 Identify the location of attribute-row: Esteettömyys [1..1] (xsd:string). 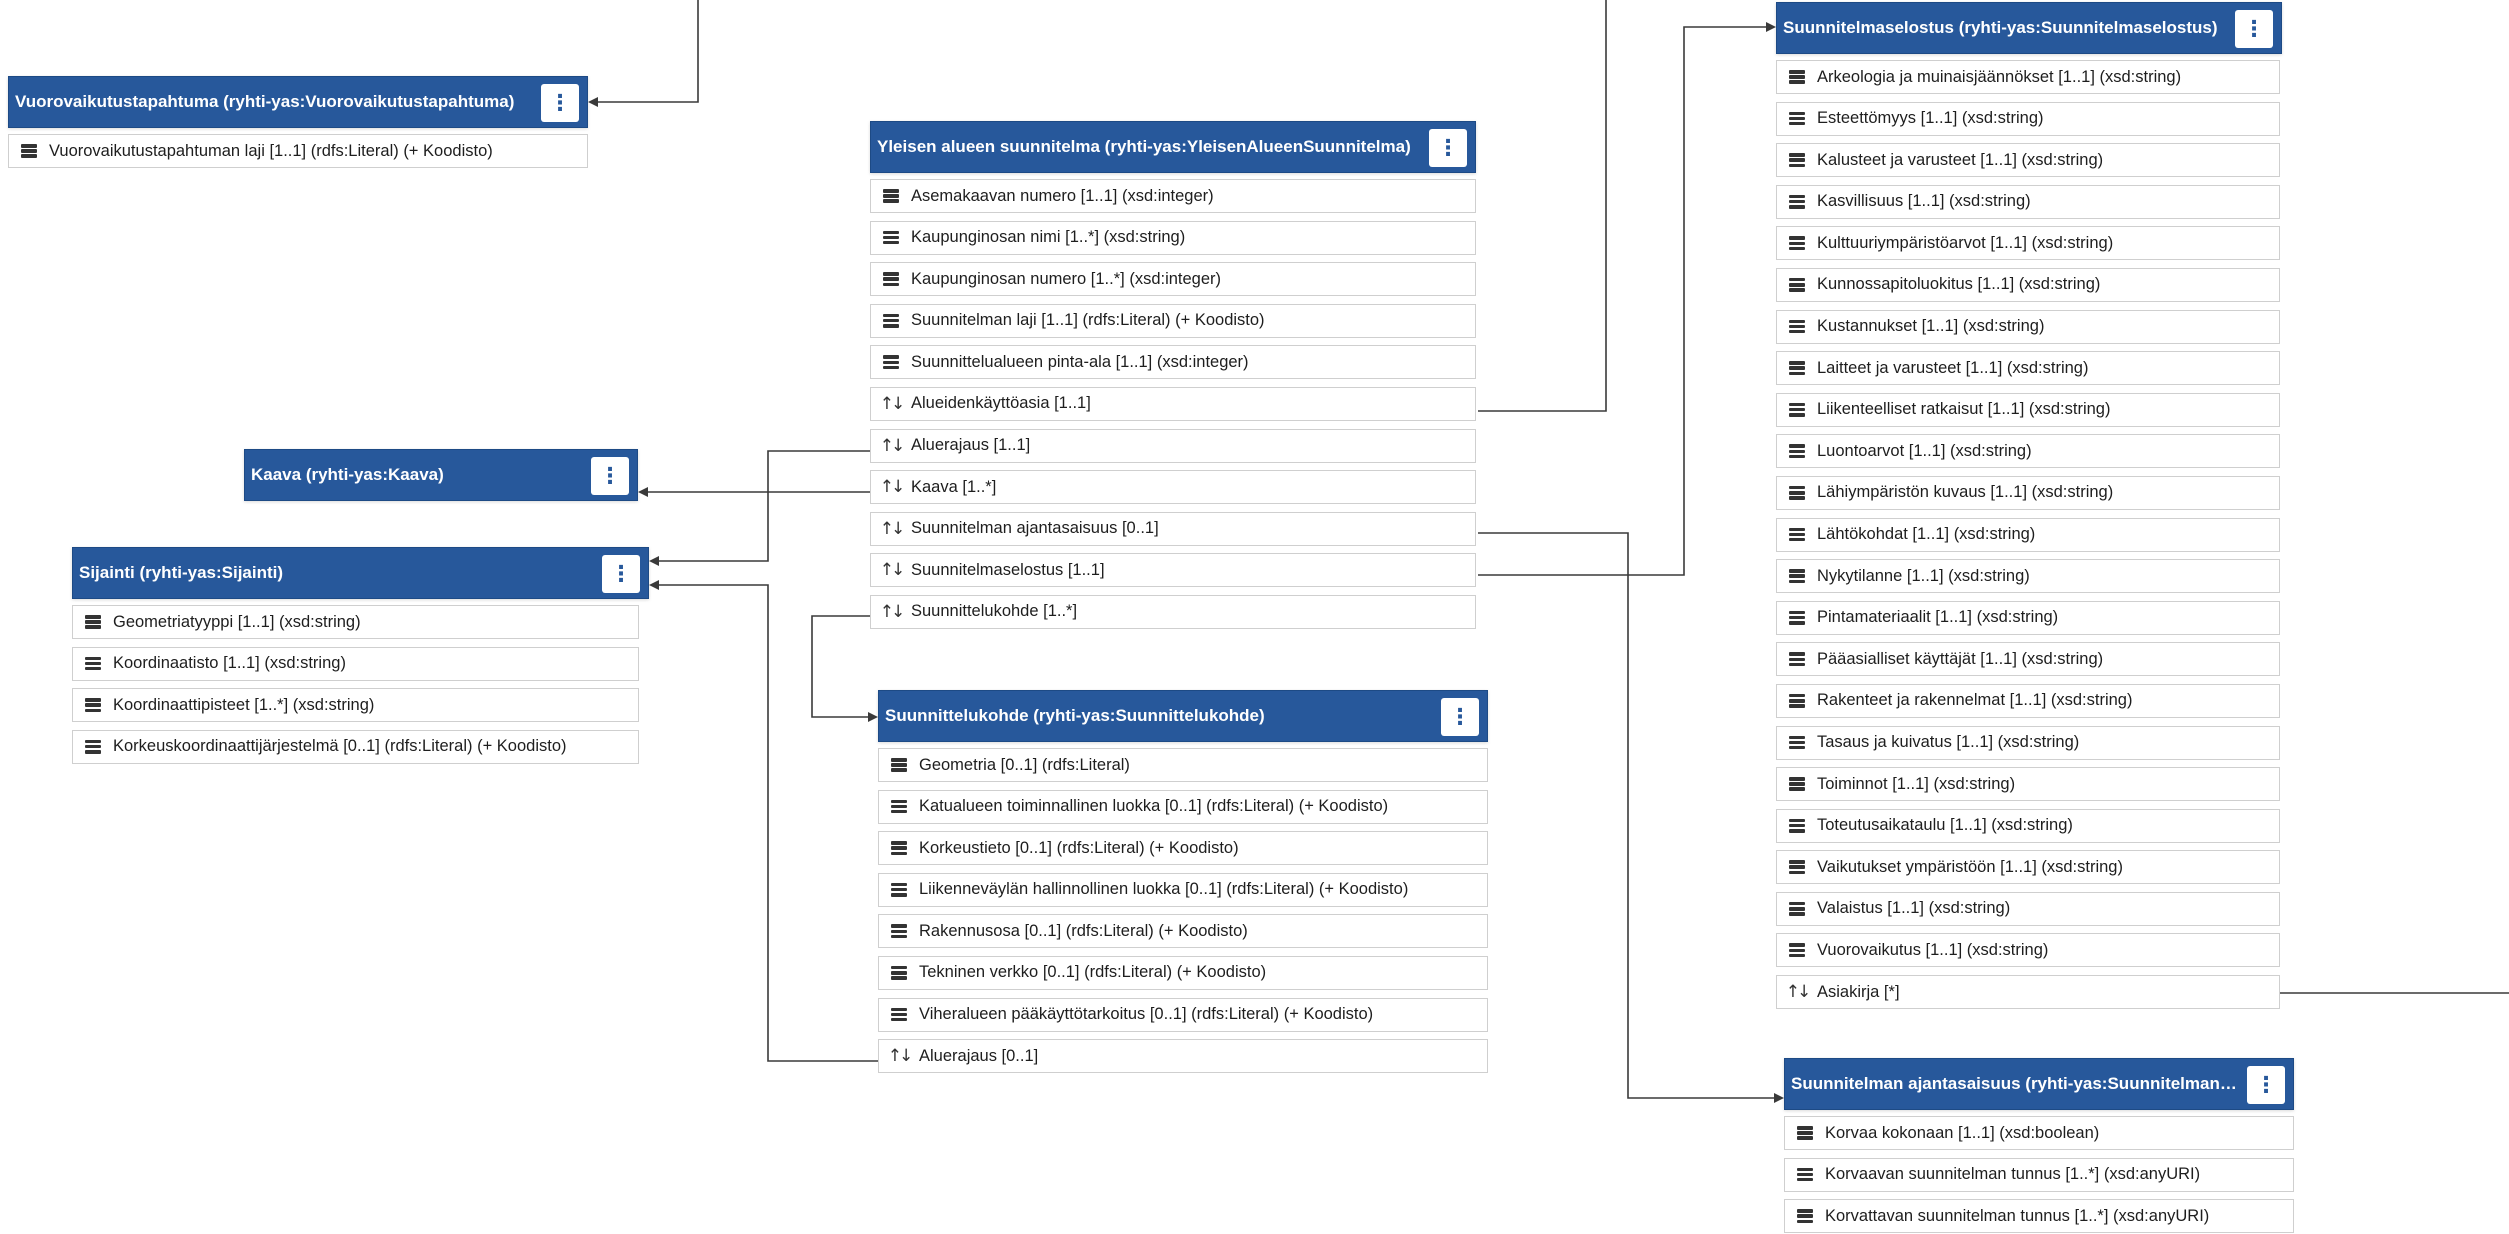
(2028, 118).